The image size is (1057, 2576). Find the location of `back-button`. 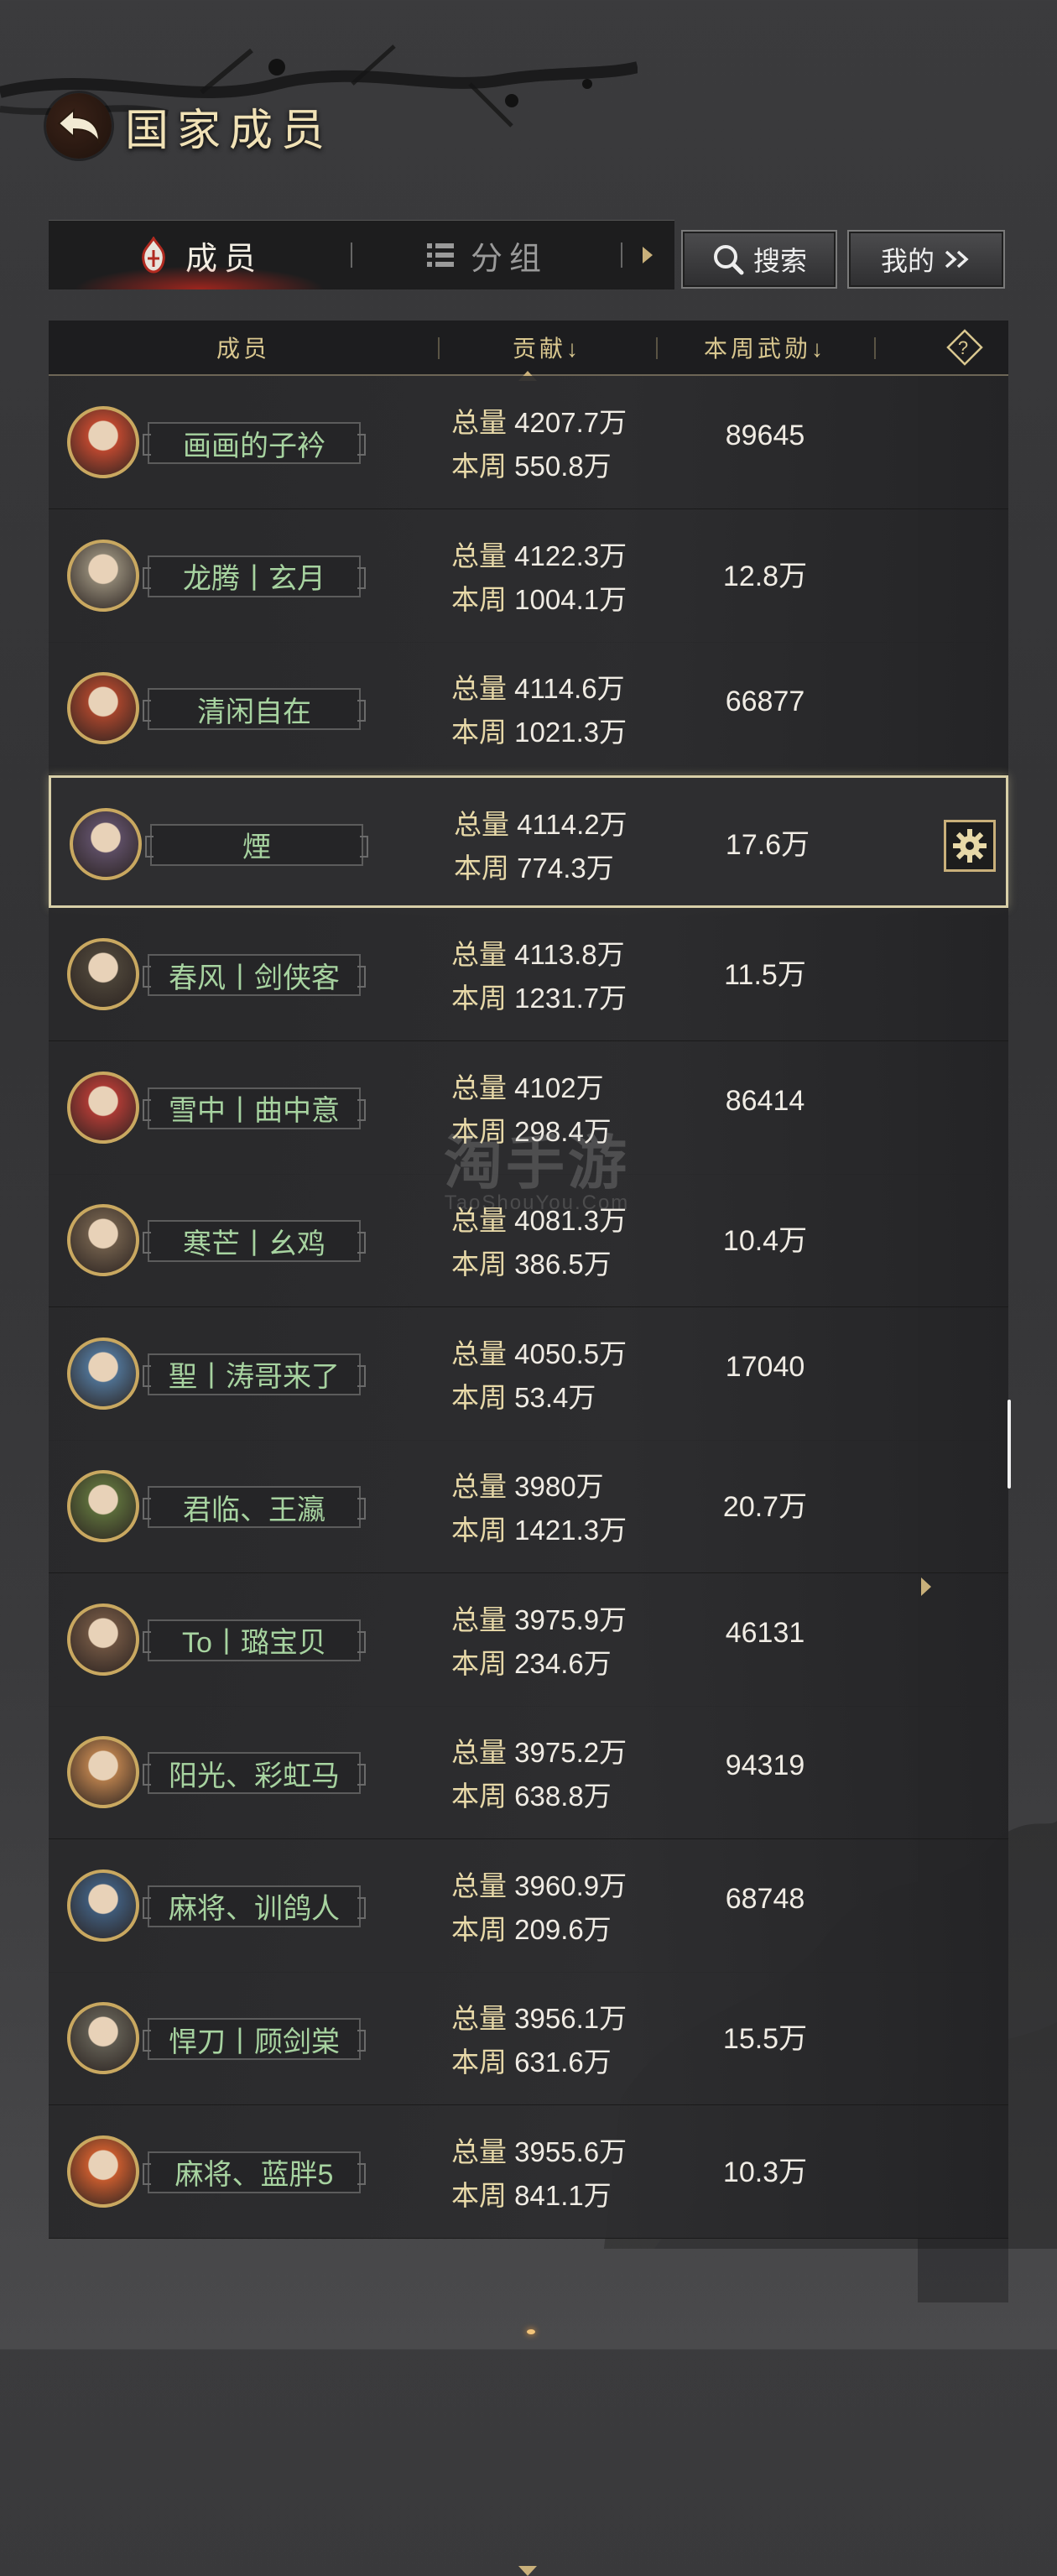

back-button is located at coordinates (79, 126).